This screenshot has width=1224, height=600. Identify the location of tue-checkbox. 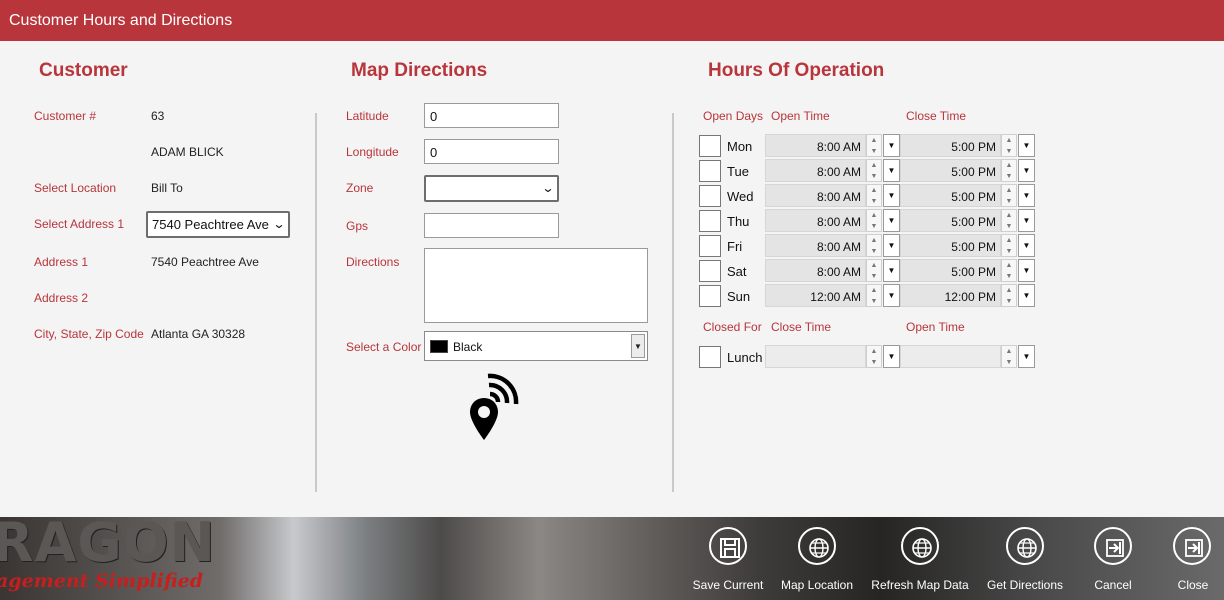
(710, 171).